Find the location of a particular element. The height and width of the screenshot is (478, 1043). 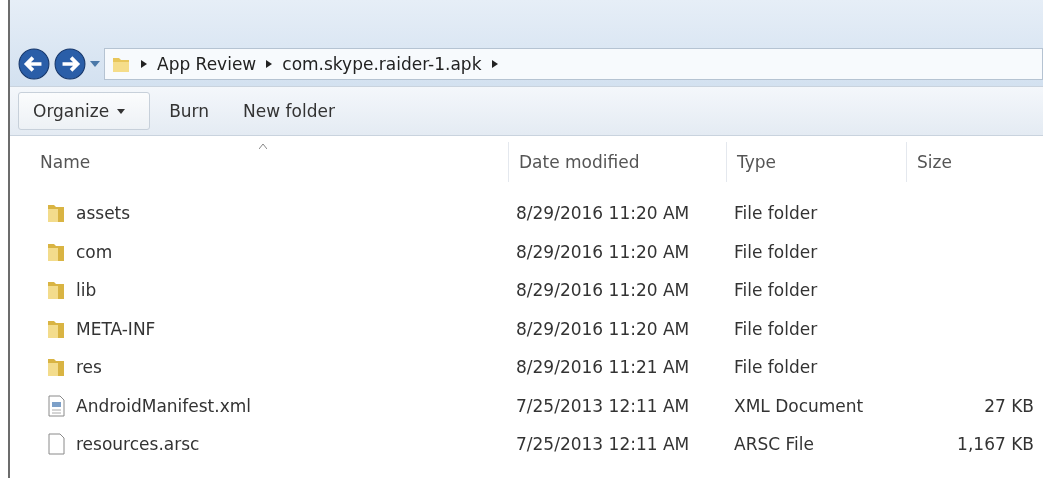

file-size: 27 KB is located at coordinates (1009, 405).